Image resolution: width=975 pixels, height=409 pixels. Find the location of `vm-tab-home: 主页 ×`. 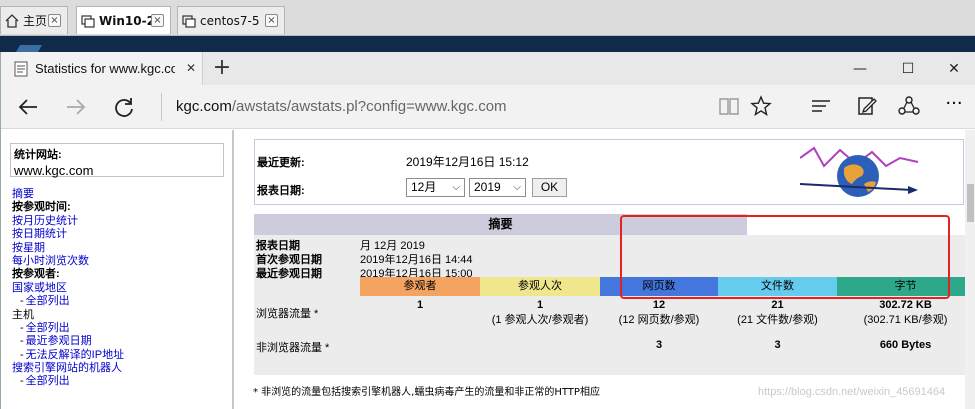

vm-tab-home: 主页 × is located at coordinates (34, 20).